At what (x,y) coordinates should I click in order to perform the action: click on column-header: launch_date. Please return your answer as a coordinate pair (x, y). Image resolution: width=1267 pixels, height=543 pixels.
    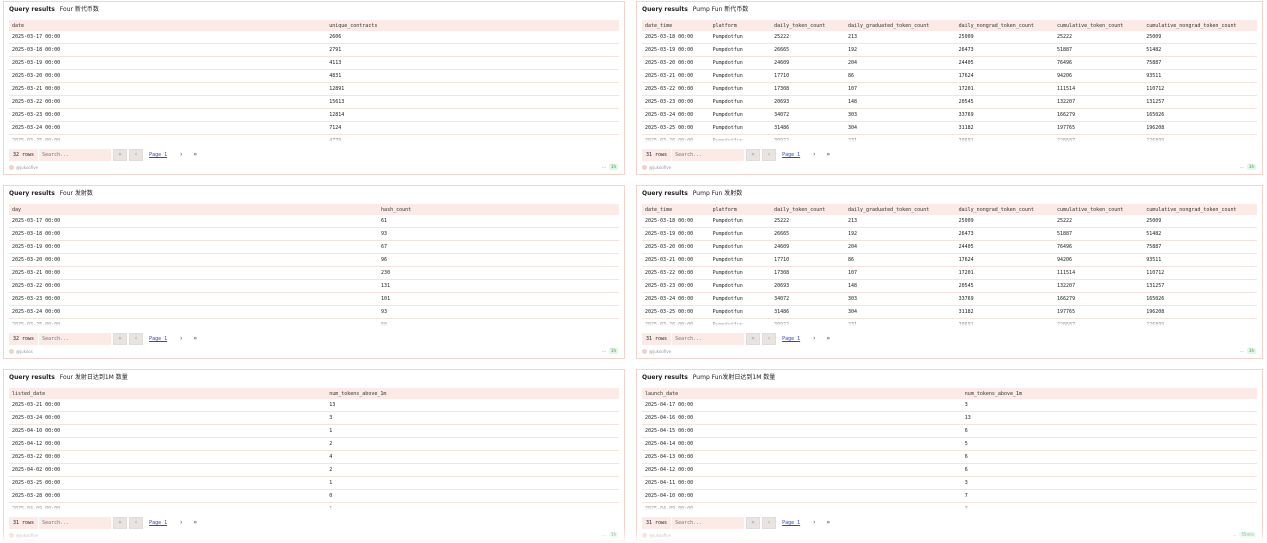
    Looking at the image, I should click on (802, 393).